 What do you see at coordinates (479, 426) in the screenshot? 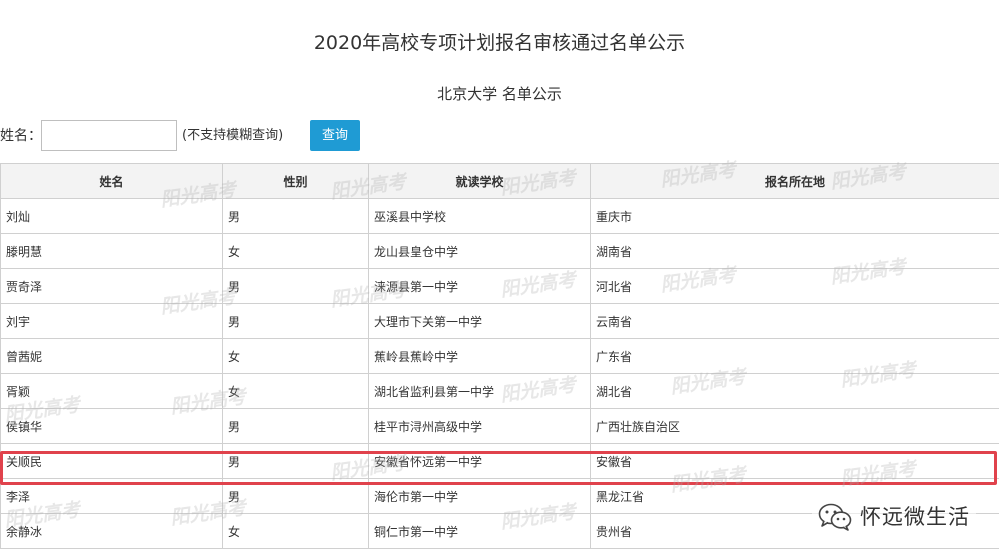
I see `cell-school: 桂平市浔州高级中学` at bounding box center [479, 426].